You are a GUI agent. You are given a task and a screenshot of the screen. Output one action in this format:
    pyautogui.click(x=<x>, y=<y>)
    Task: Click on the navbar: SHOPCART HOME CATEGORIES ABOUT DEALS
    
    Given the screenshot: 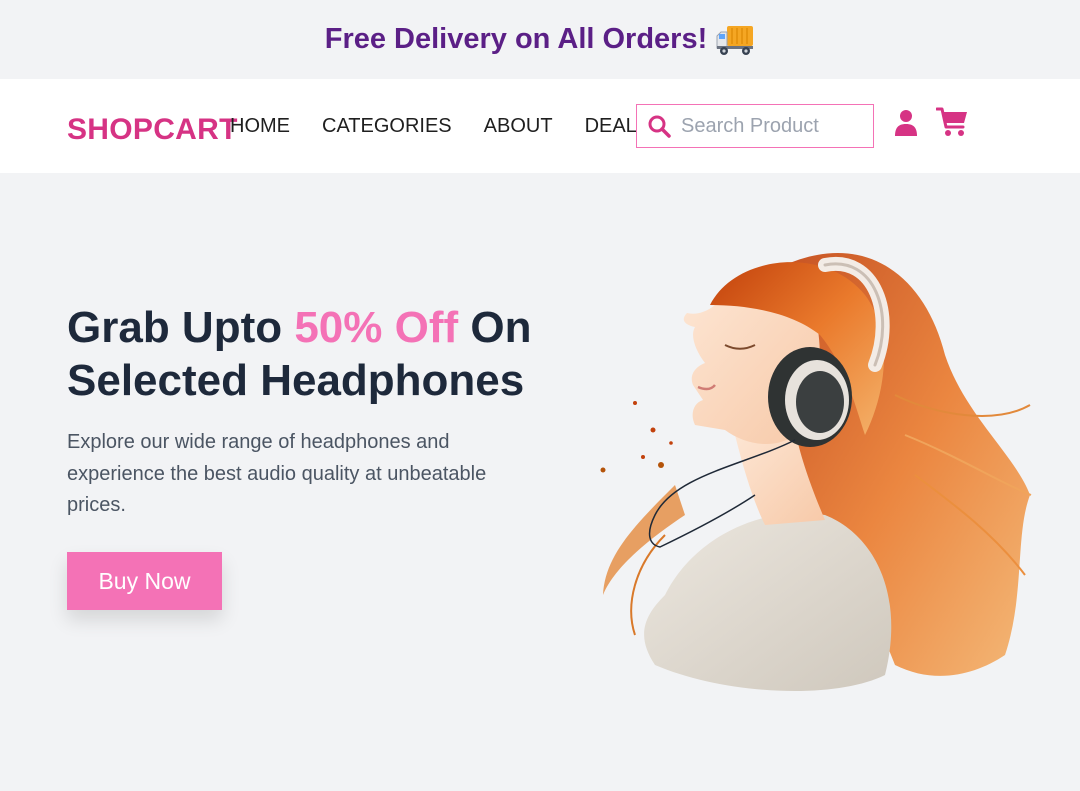 What is the action you would take?
    pyautogui.click(x=540, y=126)
    